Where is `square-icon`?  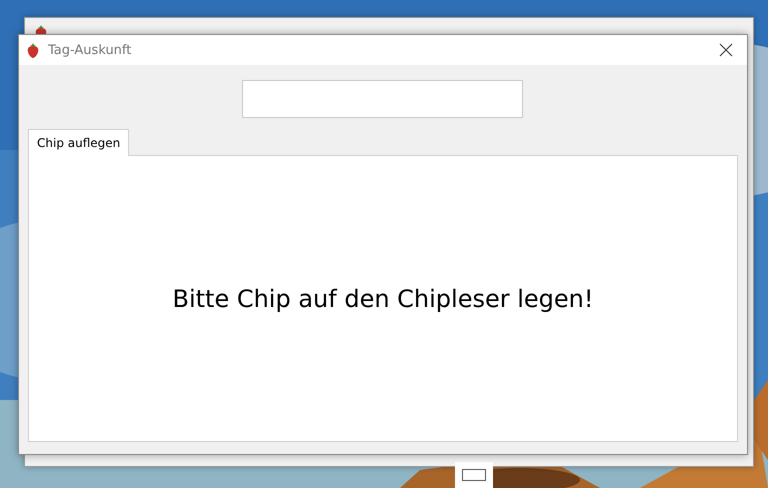 square-icon is located at coordinates (474, 475).